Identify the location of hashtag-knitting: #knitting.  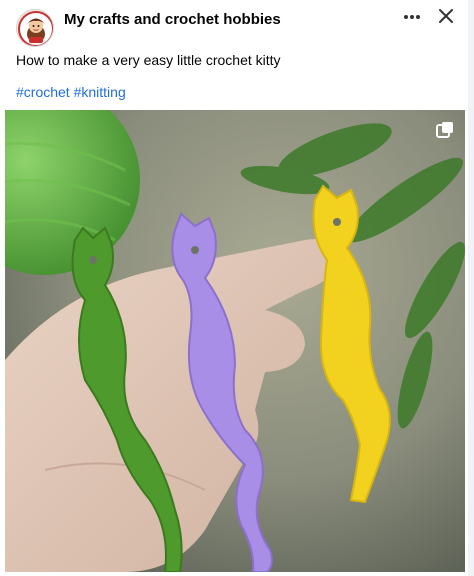
(100, 92).